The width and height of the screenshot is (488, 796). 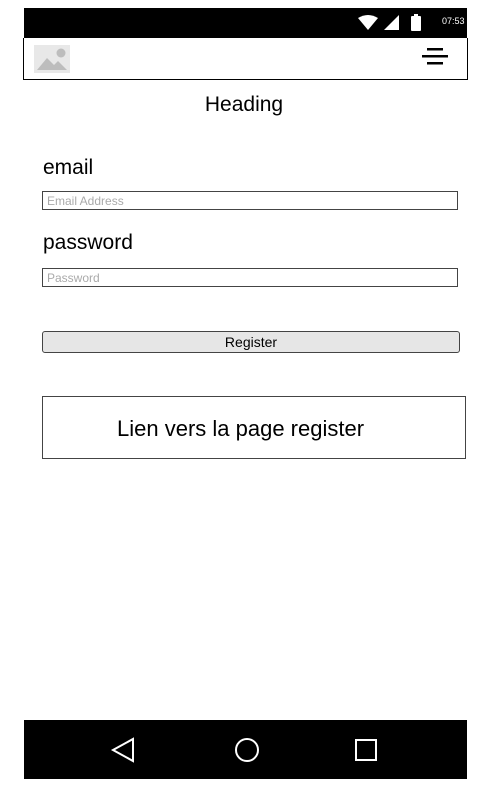 What do you see at coordinates (250, 200) in the screenshot?
I see `email-field` at bounding box center [250, 200].